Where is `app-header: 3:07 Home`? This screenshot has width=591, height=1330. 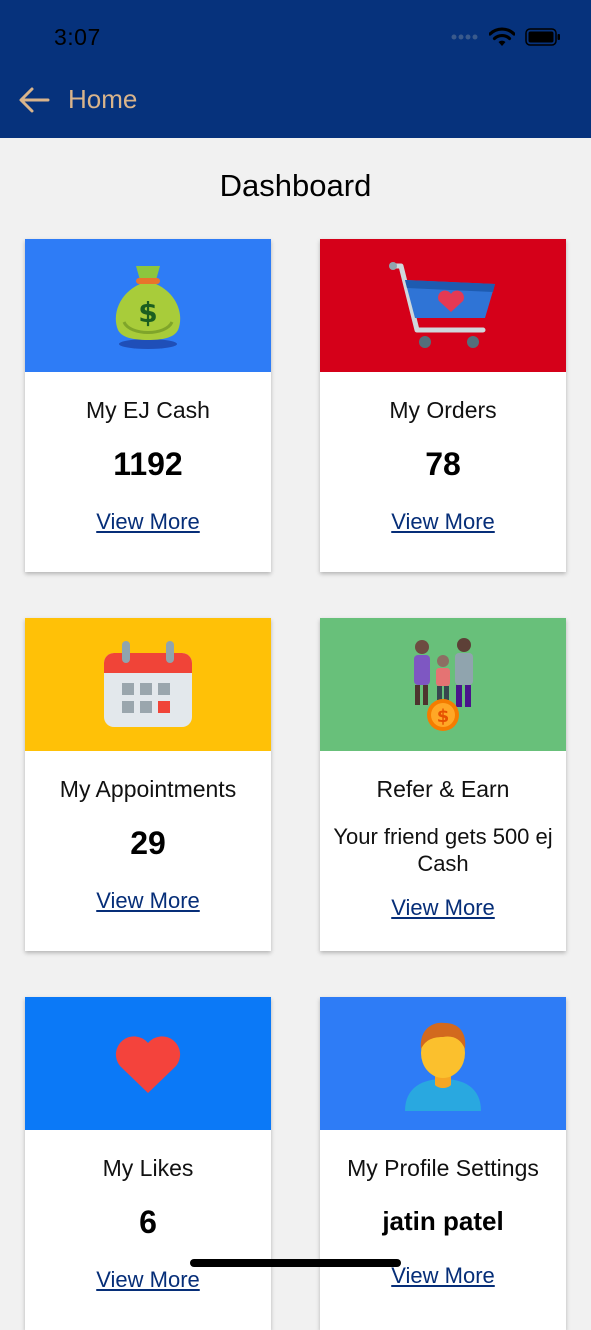
app-header: 3:07 Home is located at coordinates (295, 69).